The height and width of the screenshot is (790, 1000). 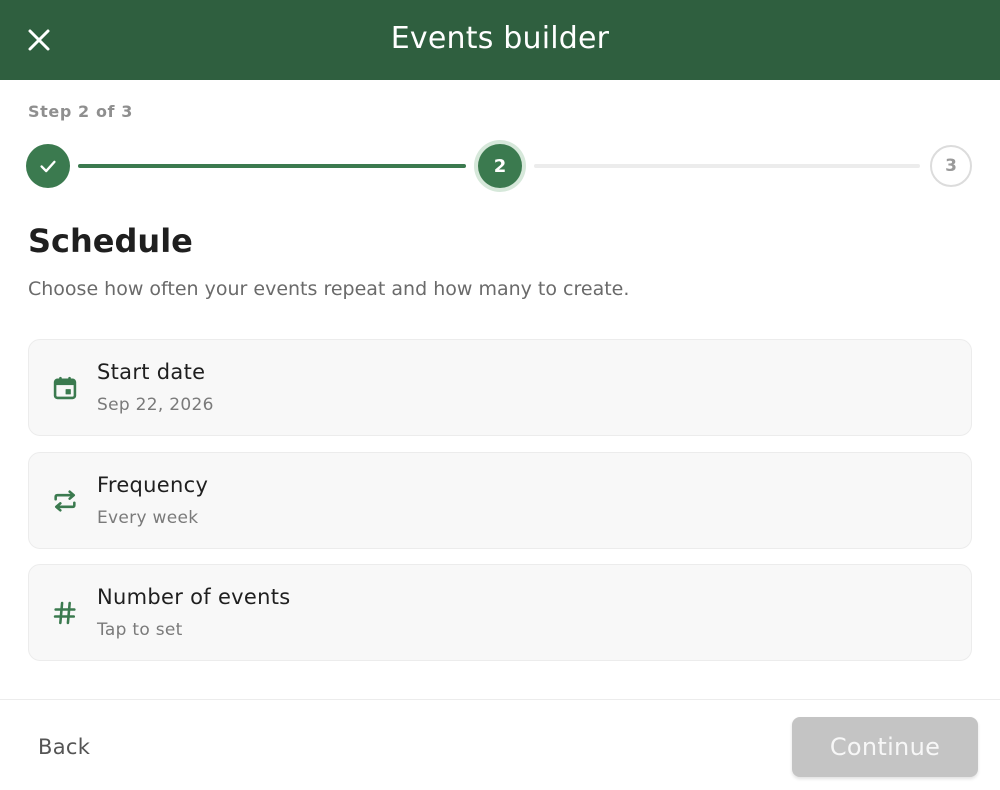 I want to click on check-icon, so click(x=48, y=166).